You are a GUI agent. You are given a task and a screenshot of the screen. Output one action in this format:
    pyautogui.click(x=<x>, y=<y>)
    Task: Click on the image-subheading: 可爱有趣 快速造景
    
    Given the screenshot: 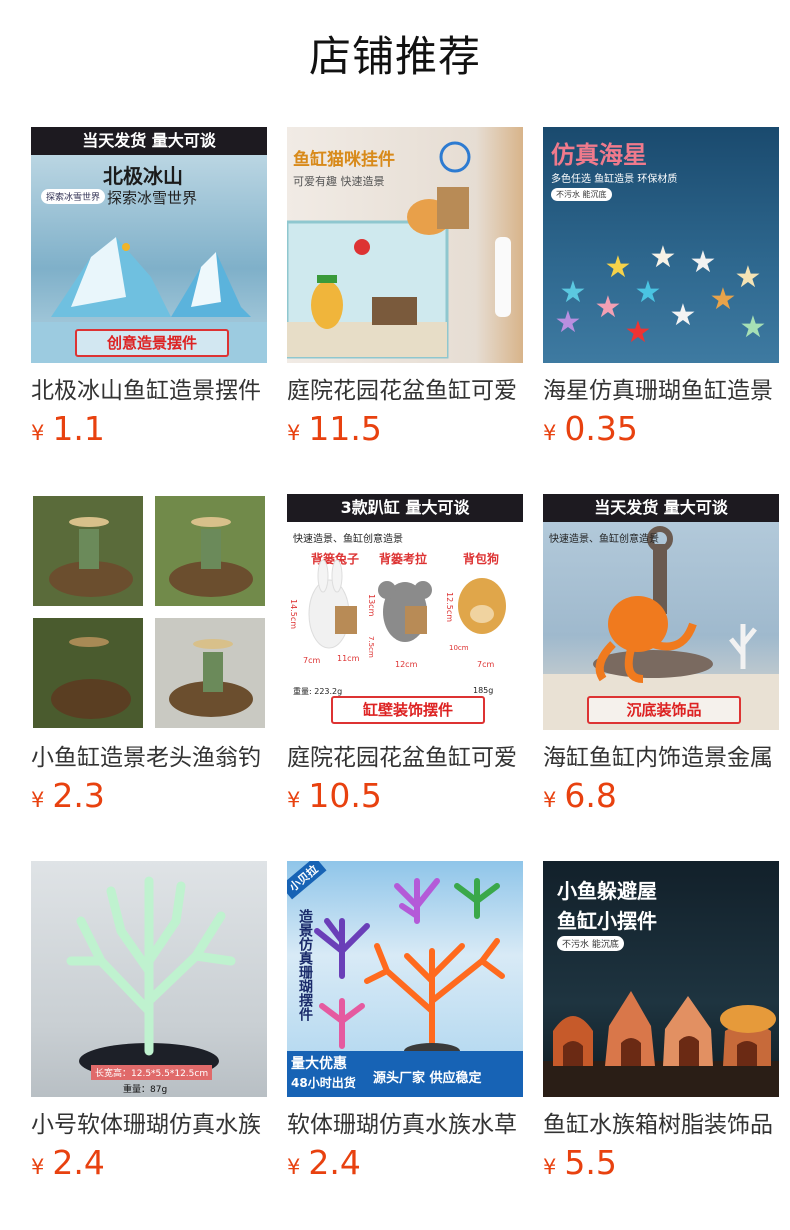 What is the action you would take?
    pyautogui.click(x=339, y=181)
    